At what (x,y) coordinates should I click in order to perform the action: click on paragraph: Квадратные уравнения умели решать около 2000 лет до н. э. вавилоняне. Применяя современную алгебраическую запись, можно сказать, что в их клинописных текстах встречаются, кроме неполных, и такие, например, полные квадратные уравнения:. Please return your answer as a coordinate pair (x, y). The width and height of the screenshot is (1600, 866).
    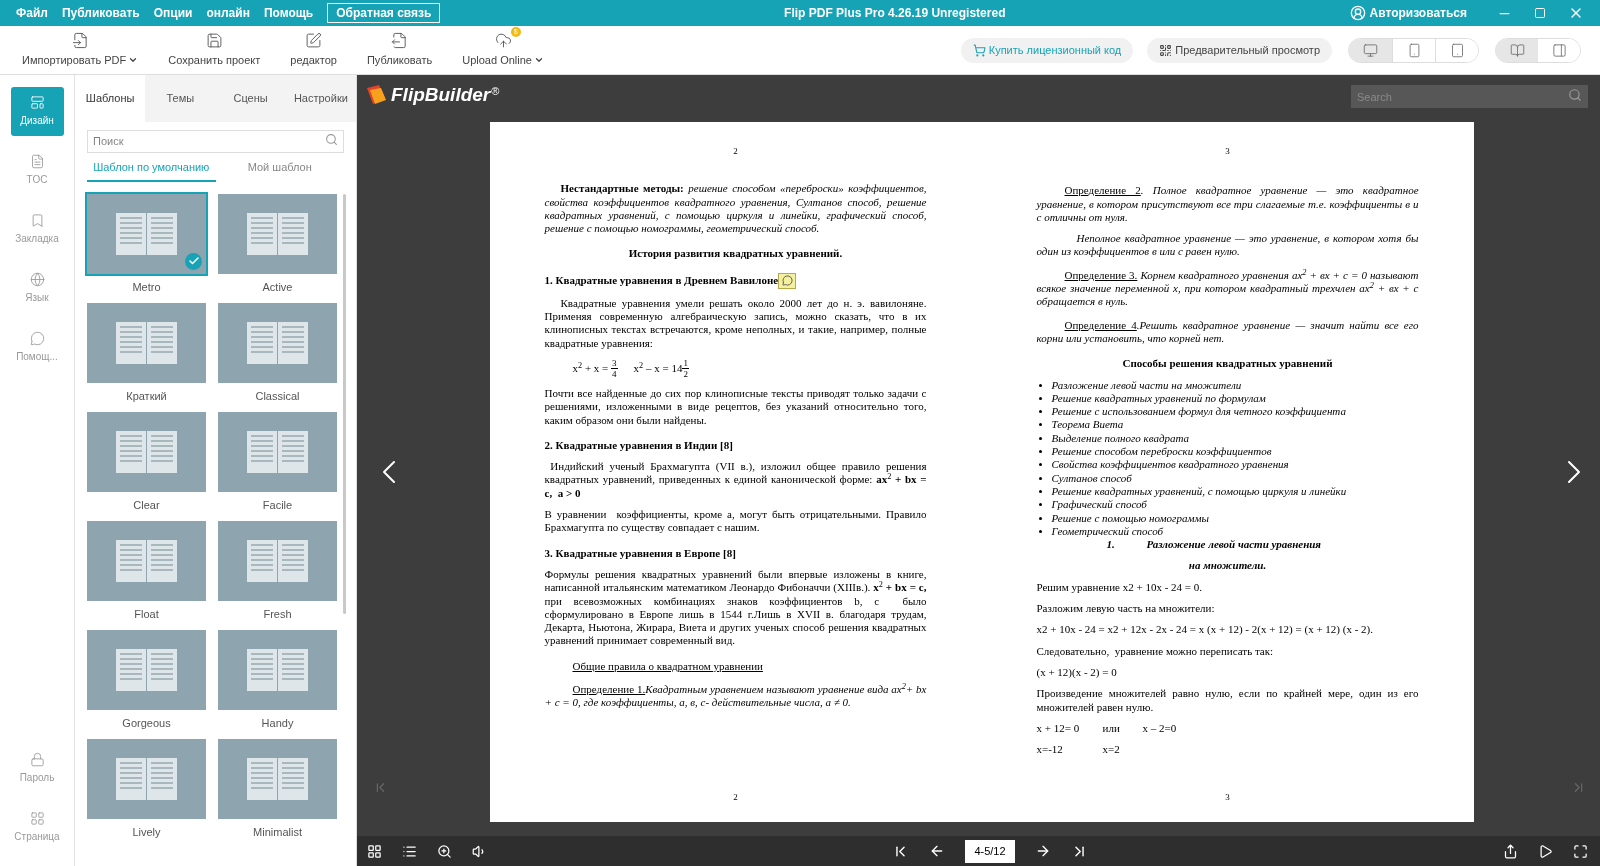
    Looking at the image, I should click on (735, 323).